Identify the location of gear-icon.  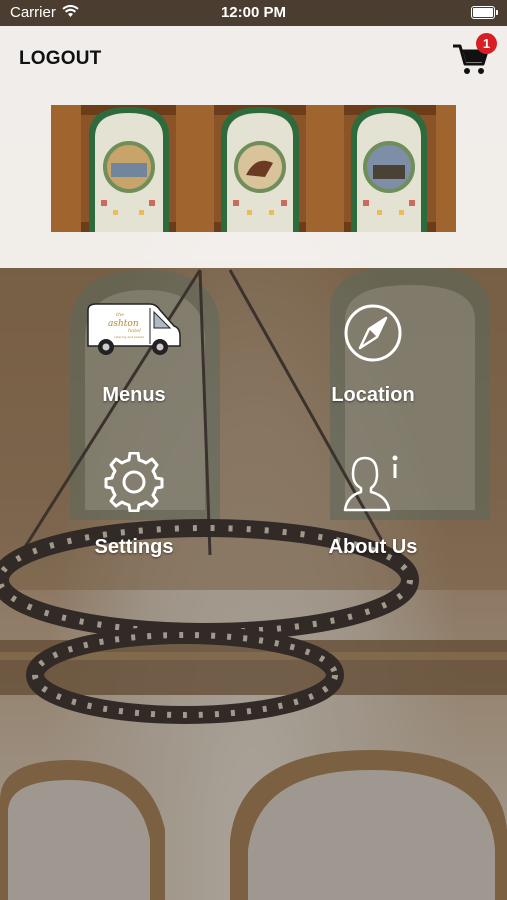
(134, 482).